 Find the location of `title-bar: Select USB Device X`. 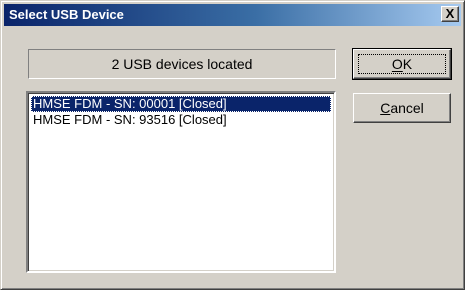

title-bar: Select USB Device X is located at coordinates (232, 15).